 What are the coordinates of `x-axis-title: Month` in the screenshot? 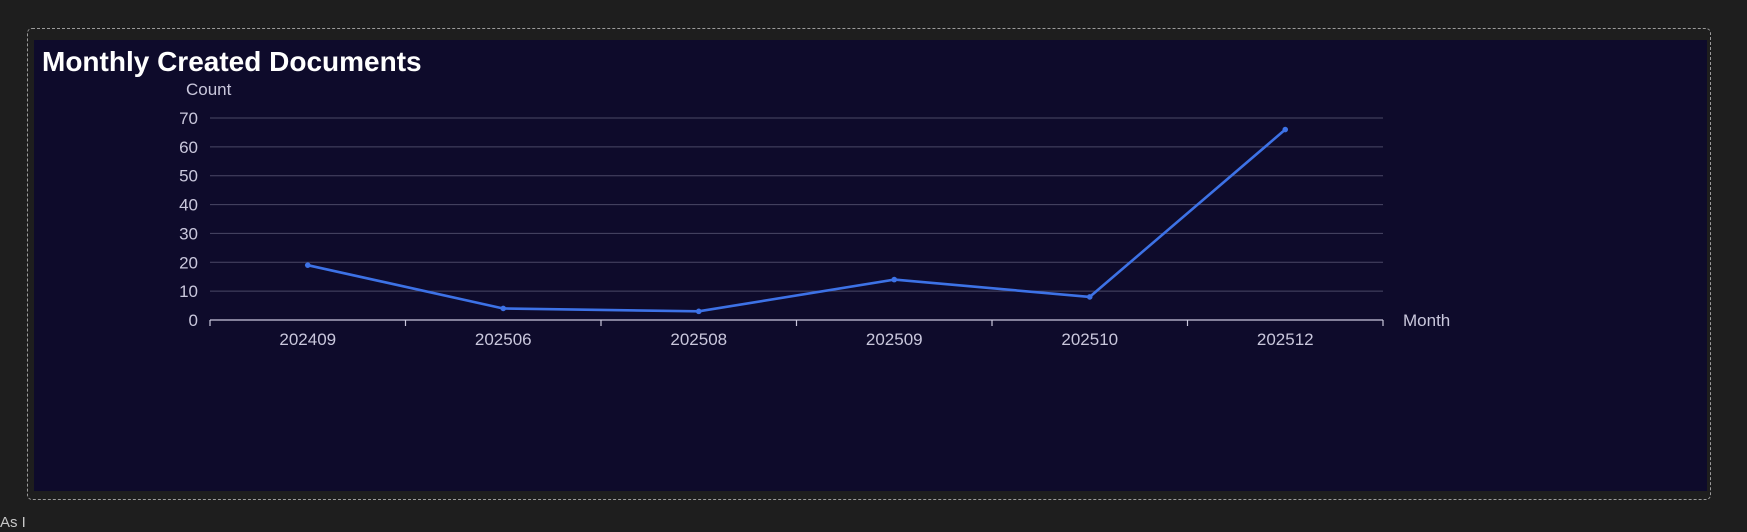 It's located at (1426, 320).